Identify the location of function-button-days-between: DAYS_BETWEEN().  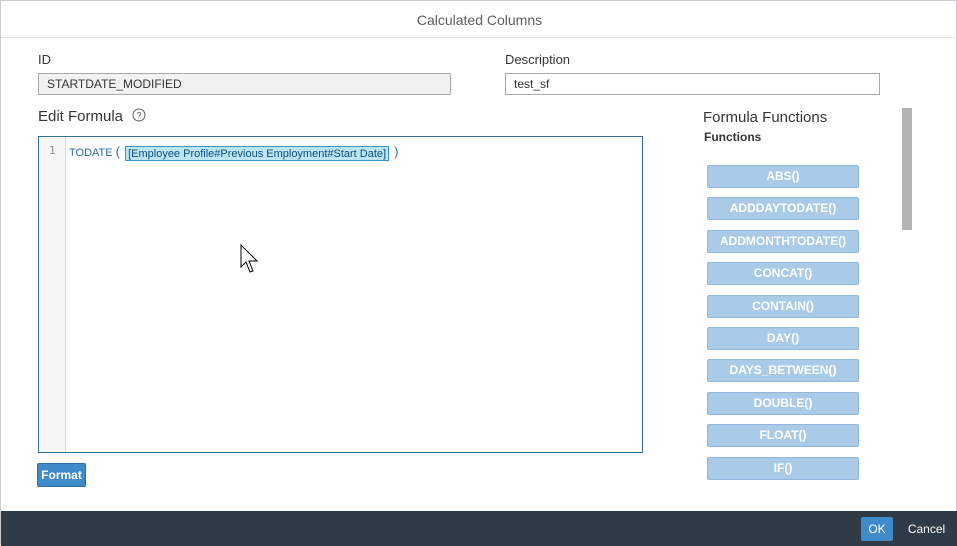
(783, 371).